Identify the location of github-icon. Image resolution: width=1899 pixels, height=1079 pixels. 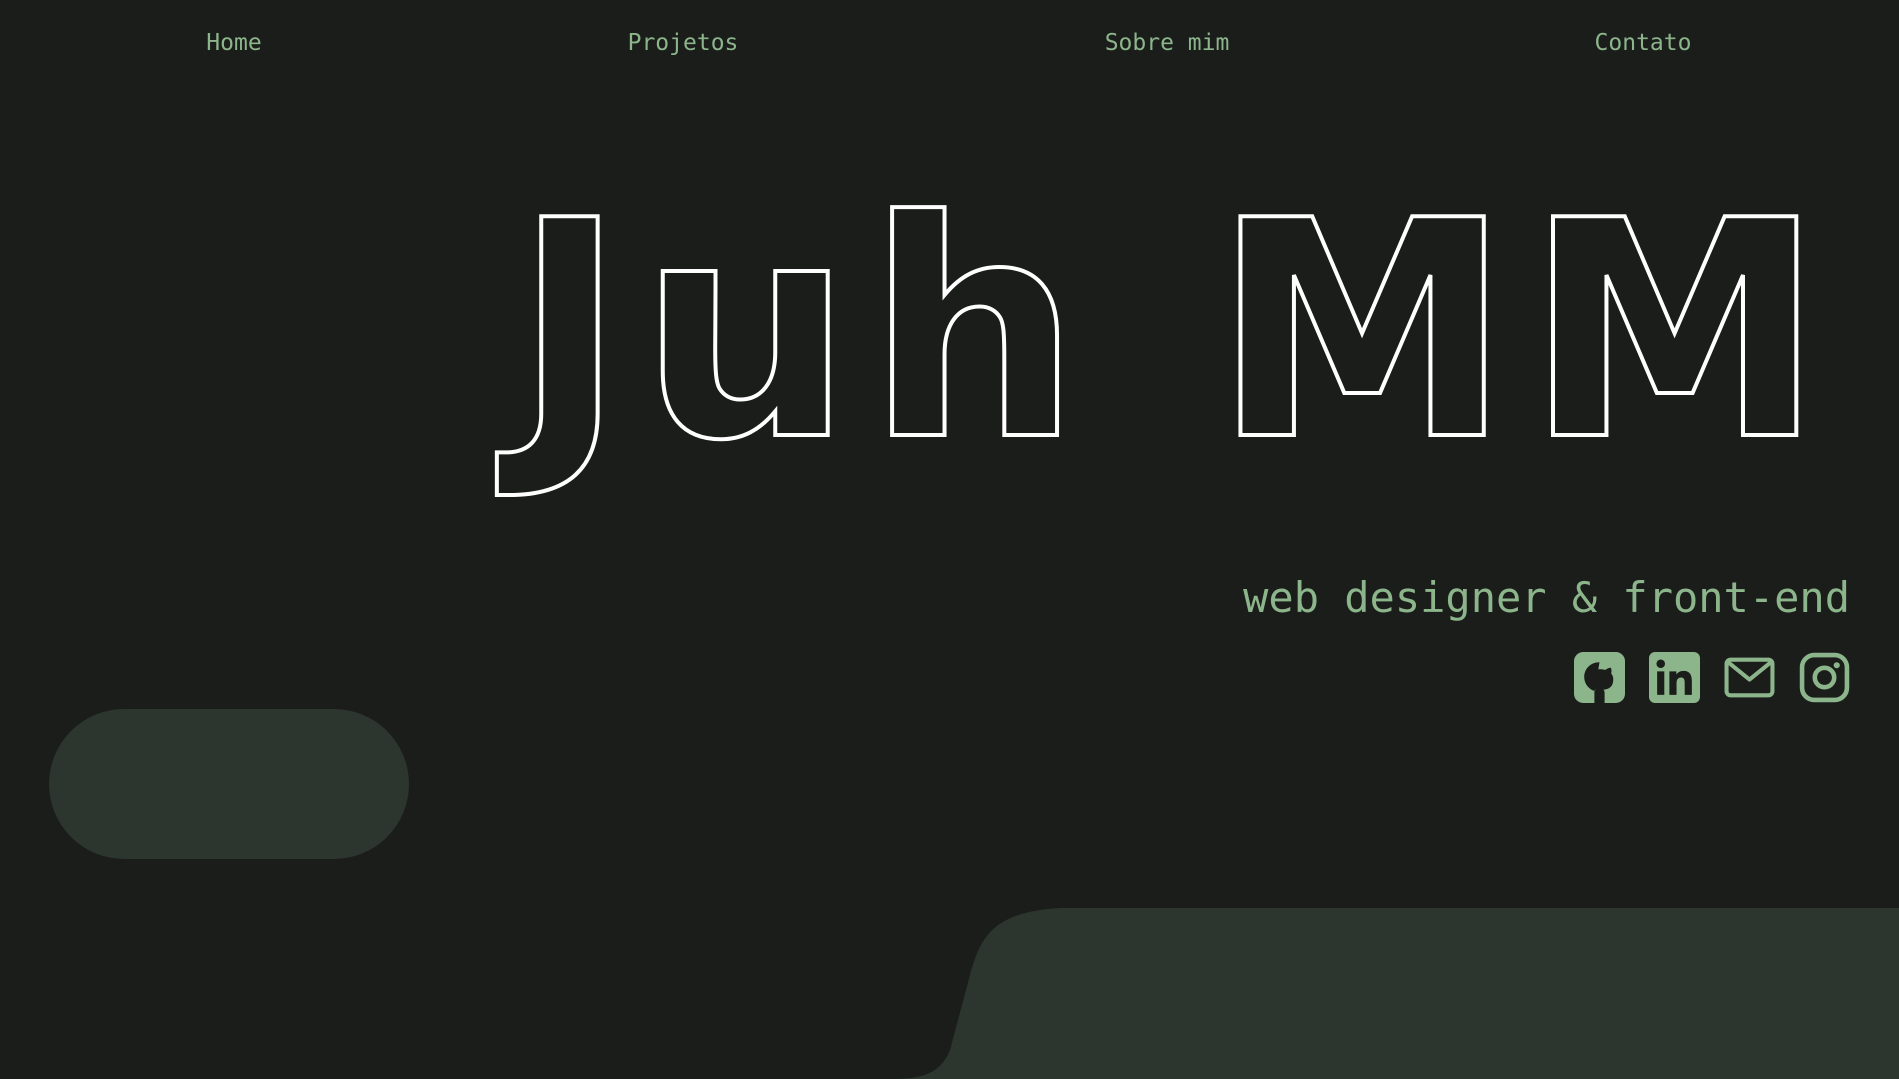
(1599, 677).